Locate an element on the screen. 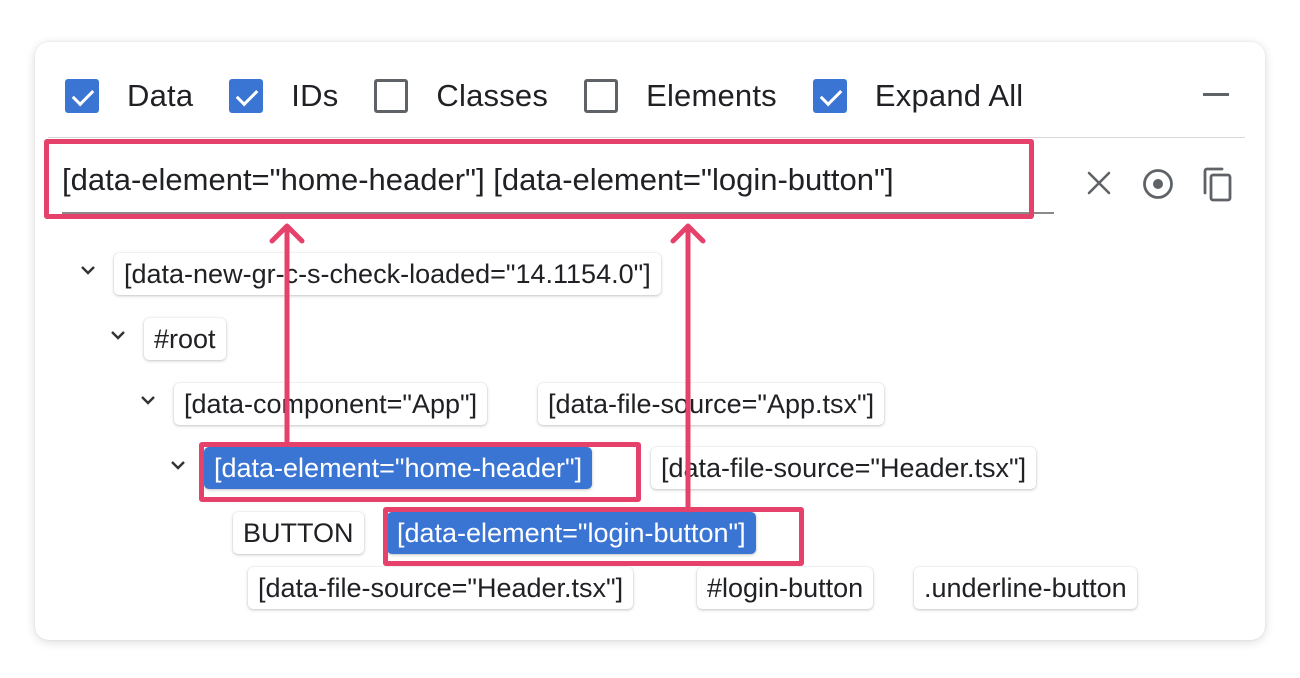 This screenshot has width=1300, height=678. tree-node-file-app: [data-file-source="App.tsx"] is located at coordinates (711, 404).